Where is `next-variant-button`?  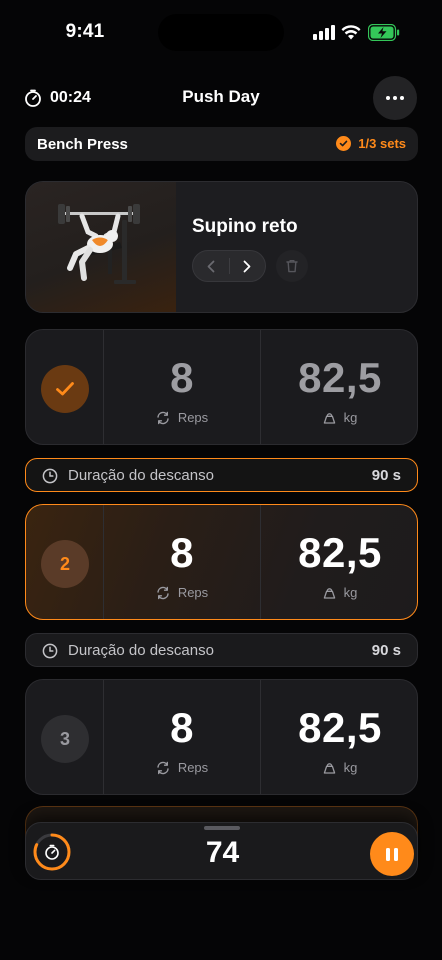 next-variant-button is located at coordinates (248, 266).